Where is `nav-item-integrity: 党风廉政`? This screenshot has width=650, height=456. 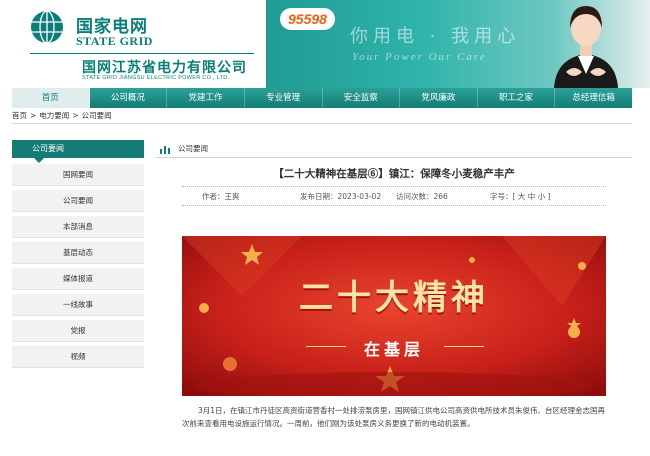
nav-item-integrity: 党风廉政 is located at coordinates (439, 98).